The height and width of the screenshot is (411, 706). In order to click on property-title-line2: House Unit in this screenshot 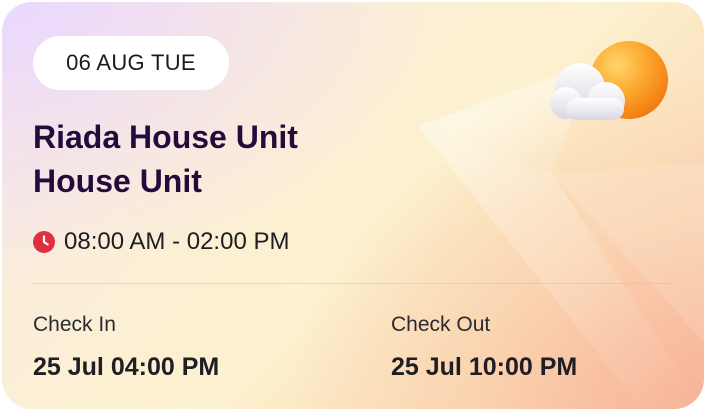, I will do `click(117, 181)`.